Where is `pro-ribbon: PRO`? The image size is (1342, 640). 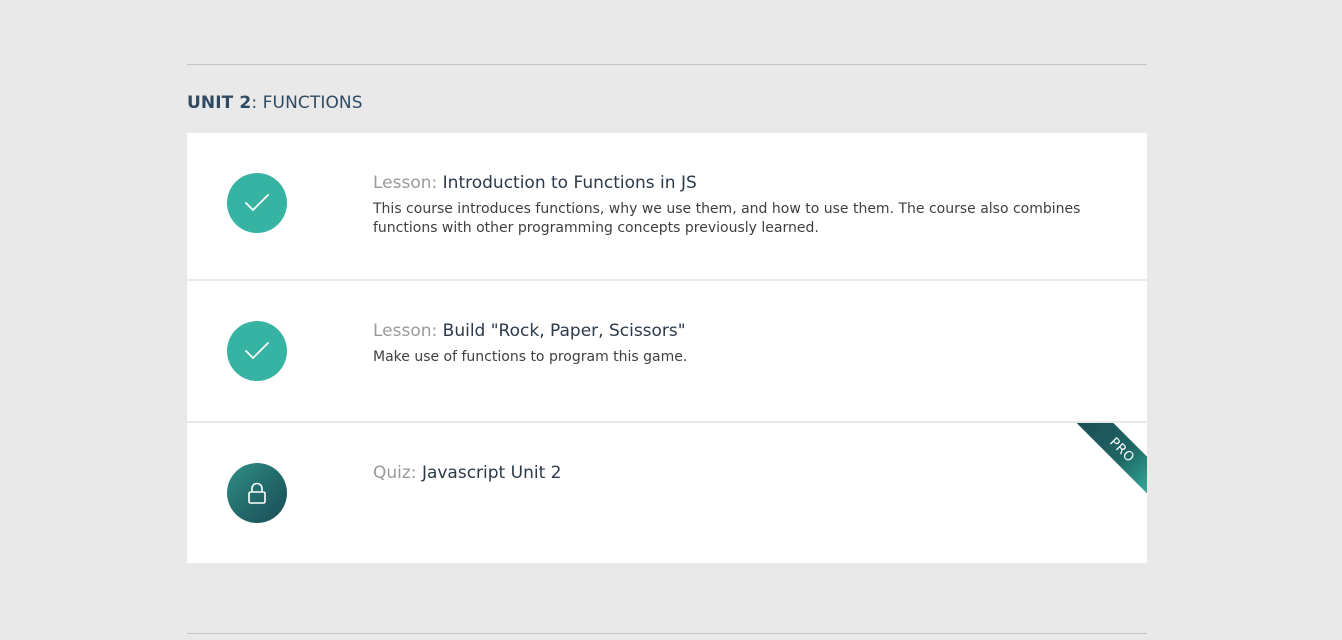
pro-ribbon: PRO is located at coordinates (1112, 458).